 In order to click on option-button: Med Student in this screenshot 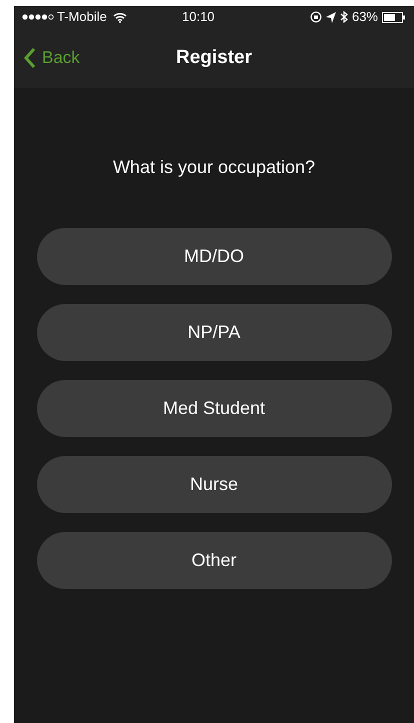, I will do `click(214, 408)`.